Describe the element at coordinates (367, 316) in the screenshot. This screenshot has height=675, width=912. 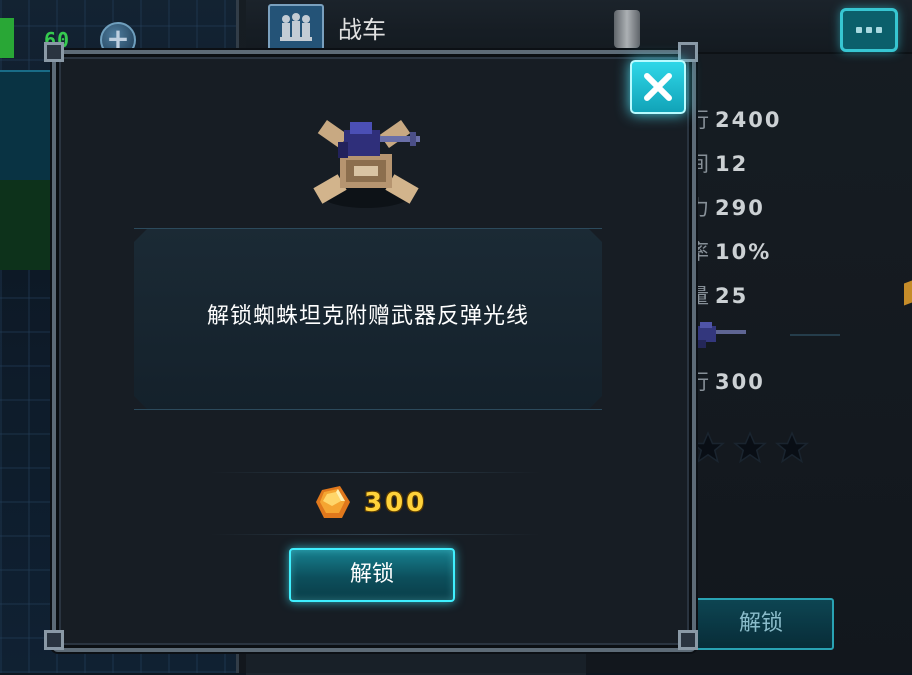
I see `unlock-description: 解锁蜘蛛坦克附赠武器反弹光线` at that location.